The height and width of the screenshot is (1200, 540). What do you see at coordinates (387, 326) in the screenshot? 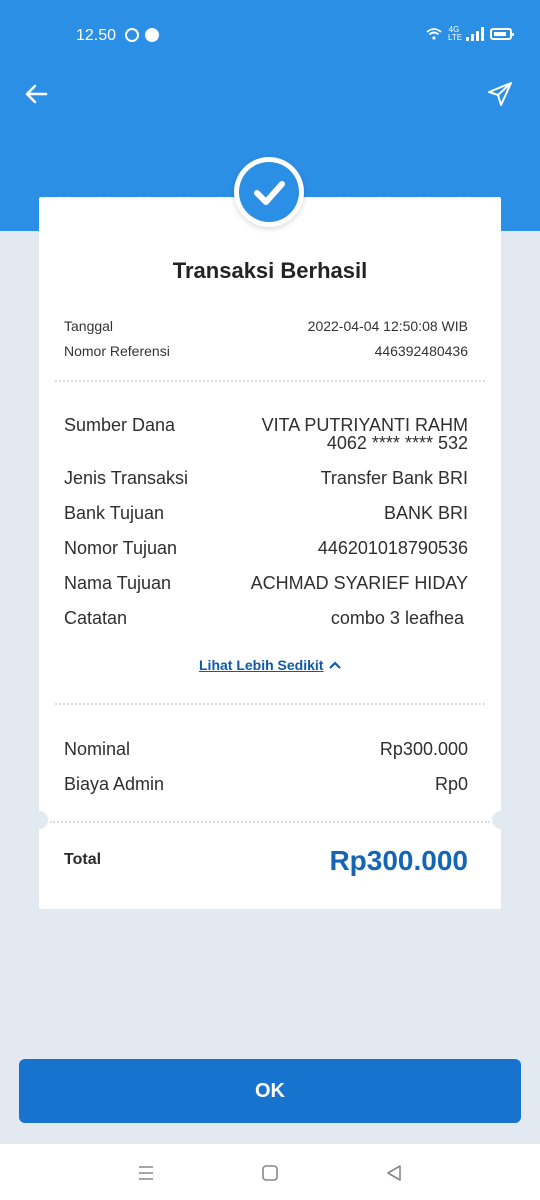
I see `meta-date-value: 2022-04-04 12:50:08 WIB` at bounding box center [387, 326].